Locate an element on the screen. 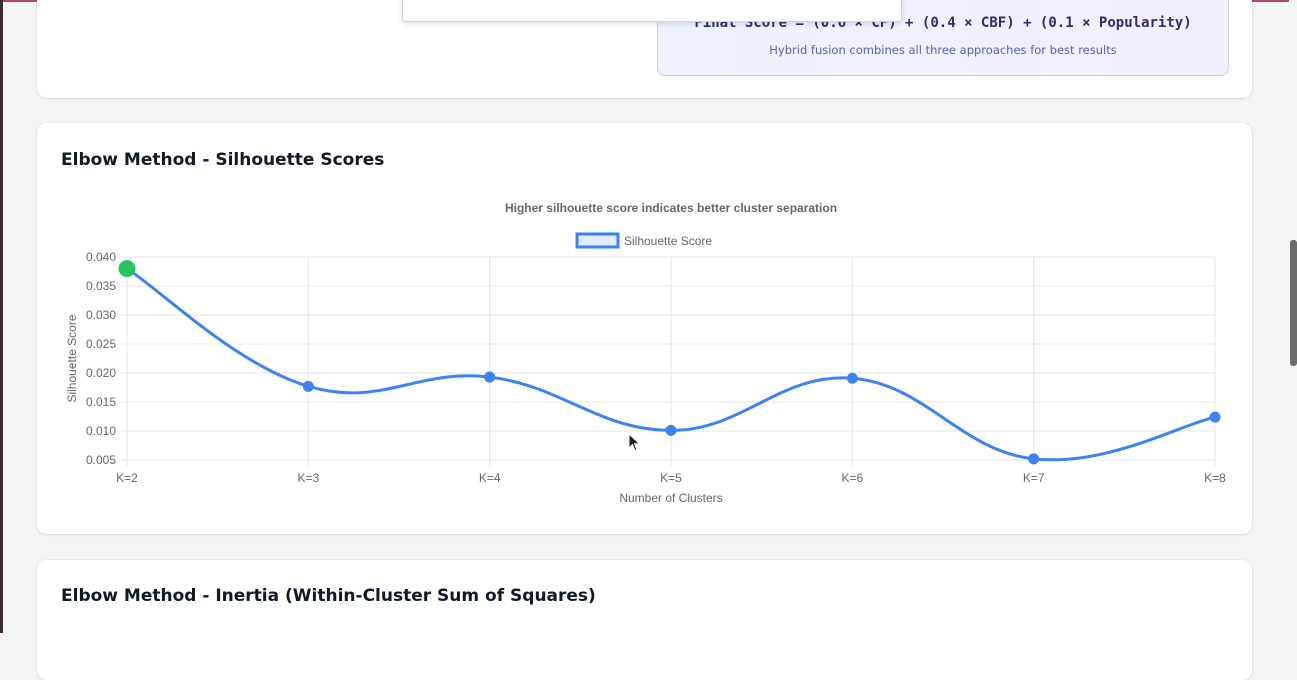 Image resolution: width=1297 pixels, height=680 pixels. y-tick-label: 0.005 is located at coordinates (101, 460).